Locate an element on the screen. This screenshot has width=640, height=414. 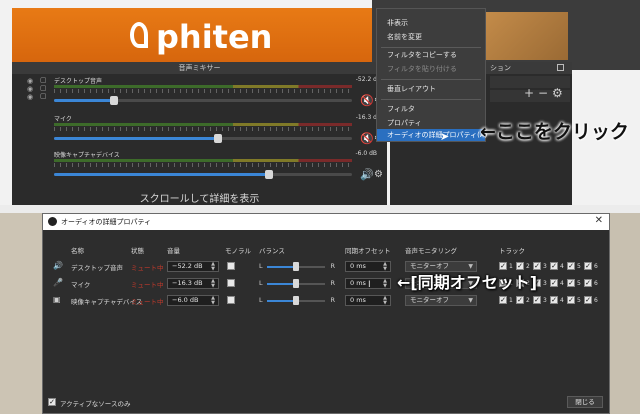
track-number: 3 is located at coordinates (545, 300).